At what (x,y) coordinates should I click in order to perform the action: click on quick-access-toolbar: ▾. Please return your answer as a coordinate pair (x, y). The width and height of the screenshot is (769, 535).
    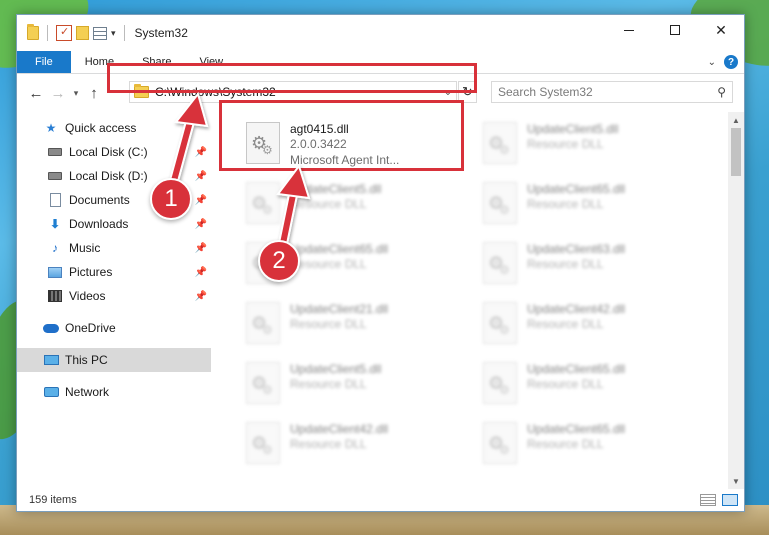
    Looking at the image, I should click on (73, 32).